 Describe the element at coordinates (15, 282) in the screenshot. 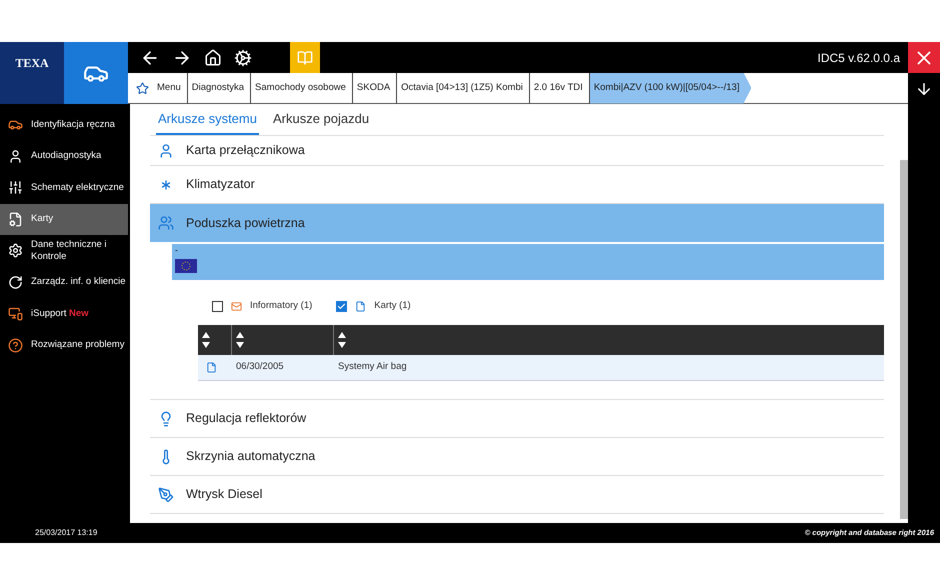

I see `rotate-icon` at that location.